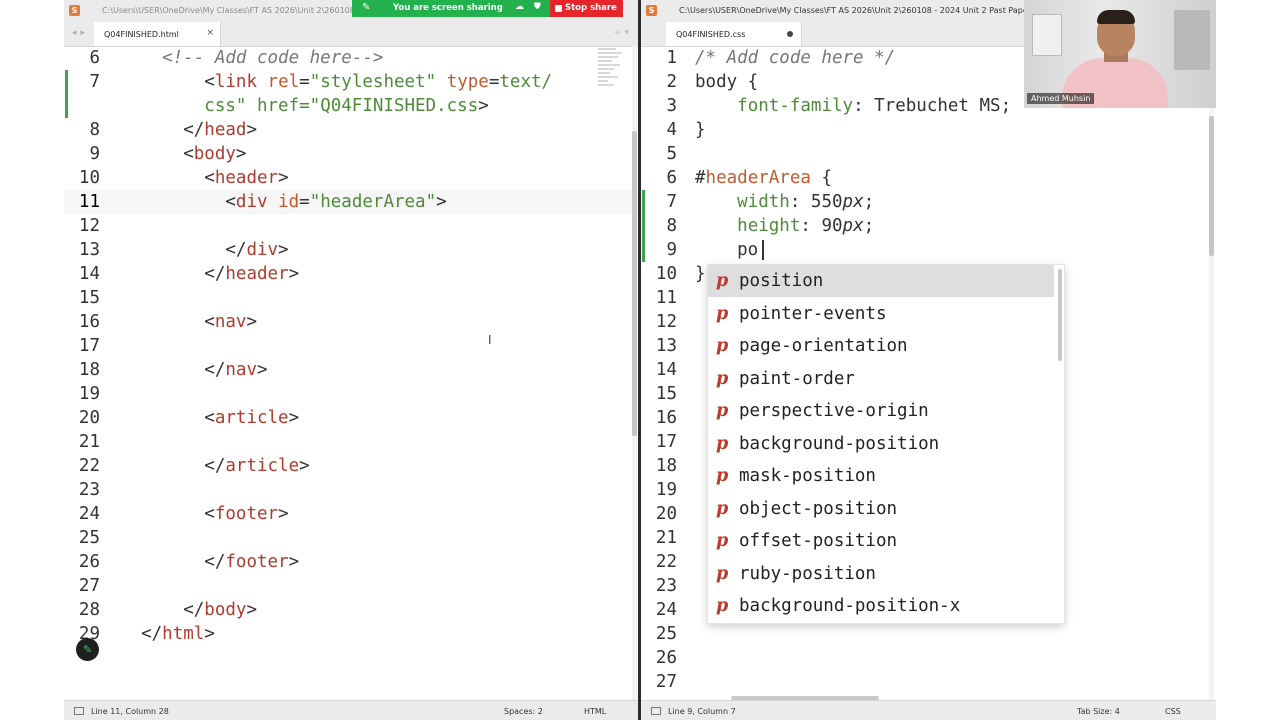  I want to click on minimap, so click(611, 70).